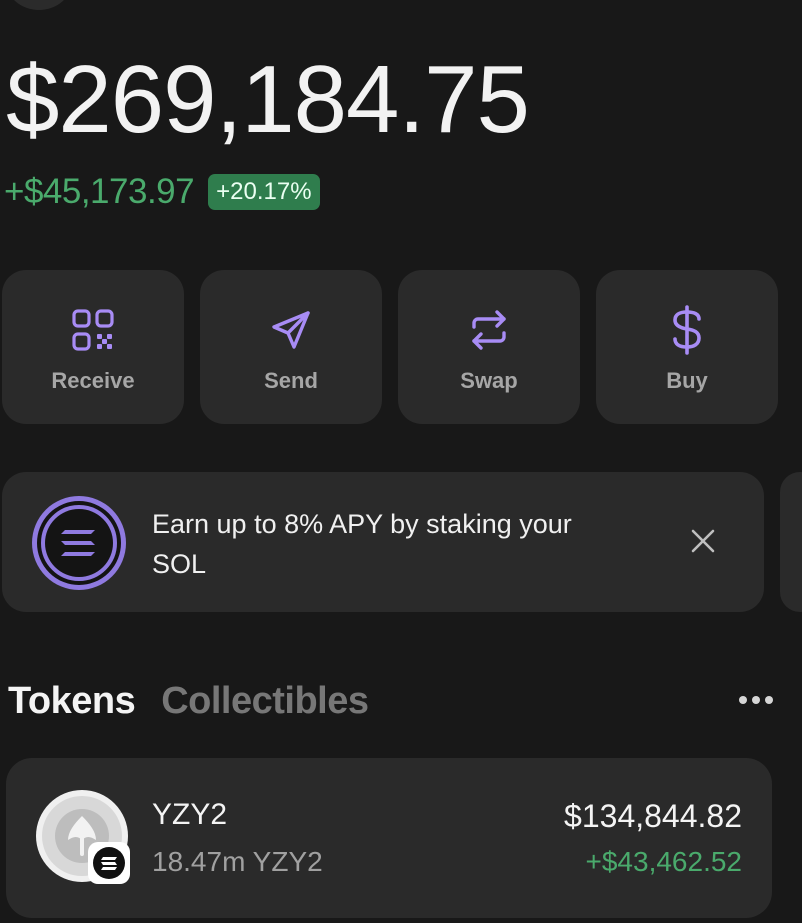 This screenshot has height=923, width=802. Describe the element at coordinates (72, 701) in the screenshot. I see `tab-tokens: Tokens` at that location.